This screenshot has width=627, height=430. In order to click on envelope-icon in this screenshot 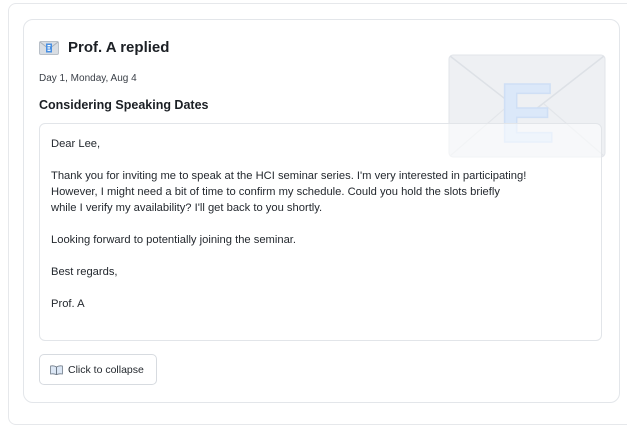, I will do `click(49, 47)`.